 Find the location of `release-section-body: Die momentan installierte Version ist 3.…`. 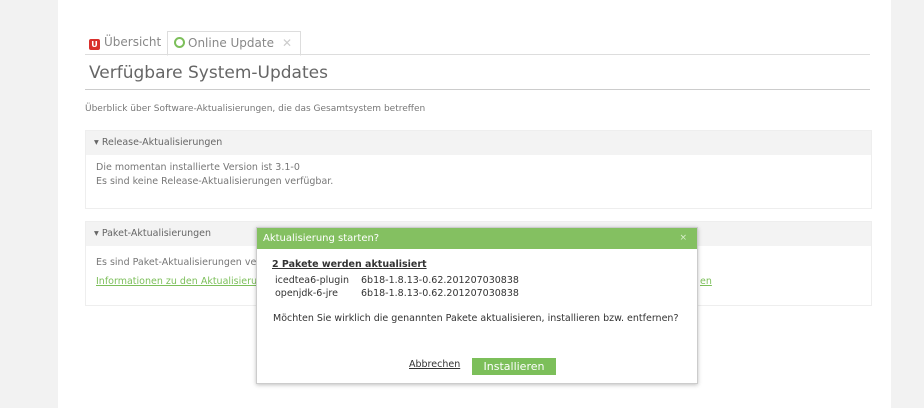

release-section-body: Die momentan installierte Version ist 3.… is located at coordinates (478, 175).